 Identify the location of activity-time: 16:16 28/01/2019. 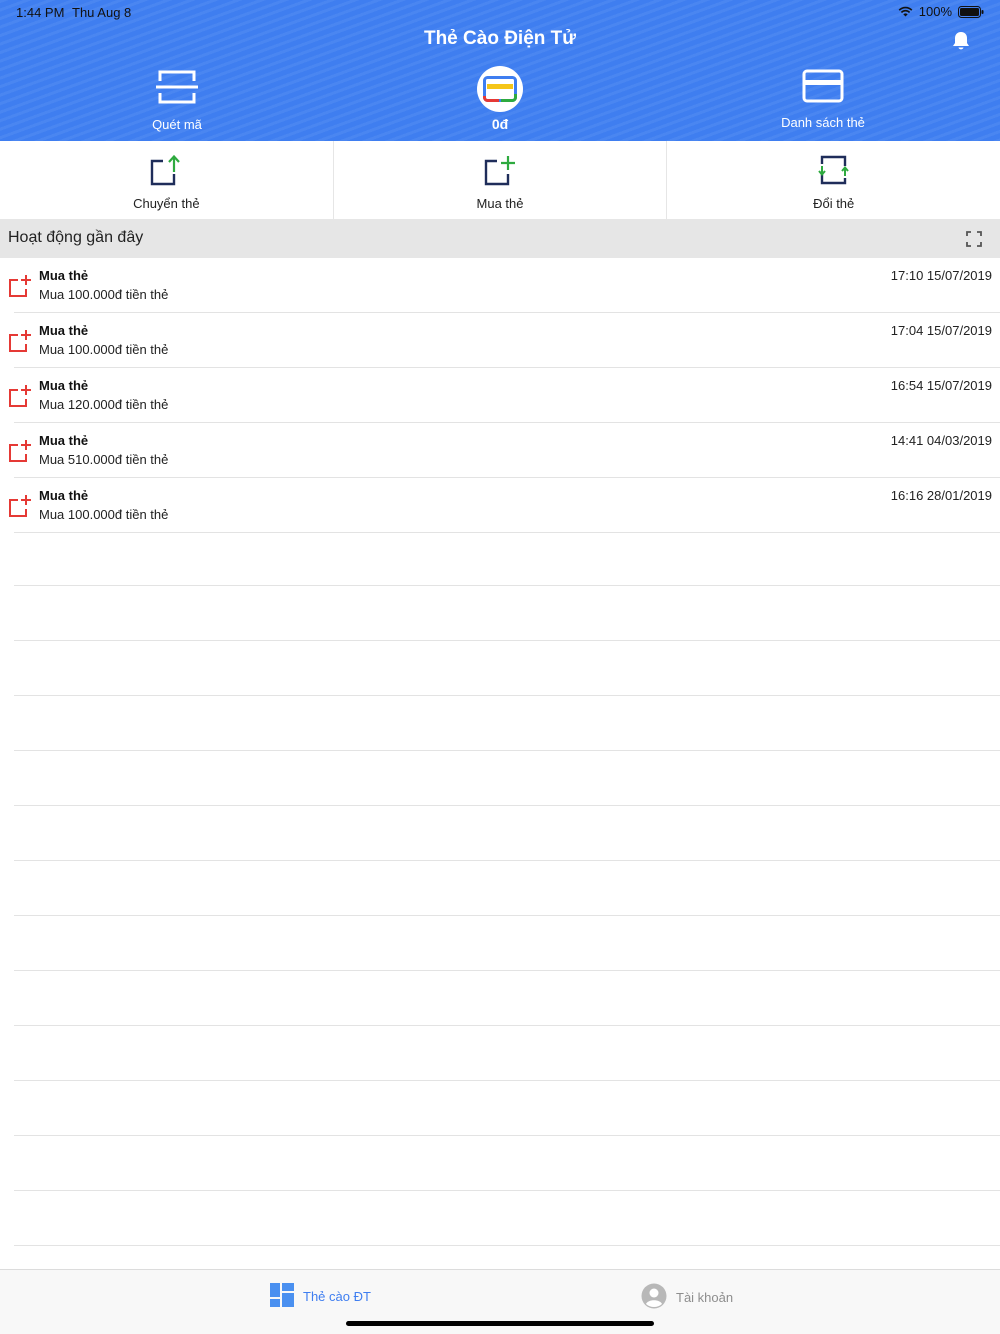
(941, 495).